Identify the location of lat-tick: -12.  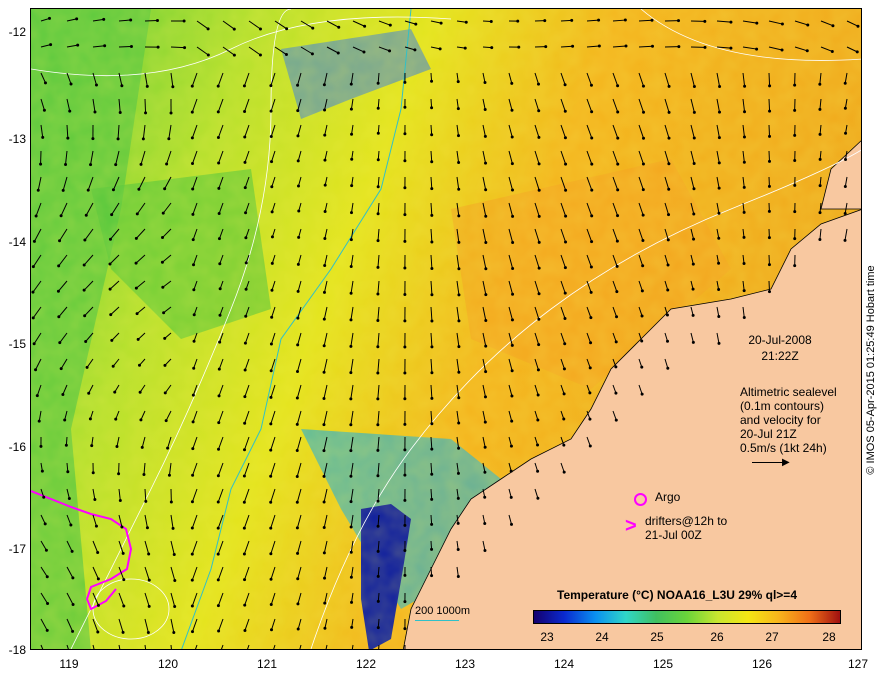
(17, 32).